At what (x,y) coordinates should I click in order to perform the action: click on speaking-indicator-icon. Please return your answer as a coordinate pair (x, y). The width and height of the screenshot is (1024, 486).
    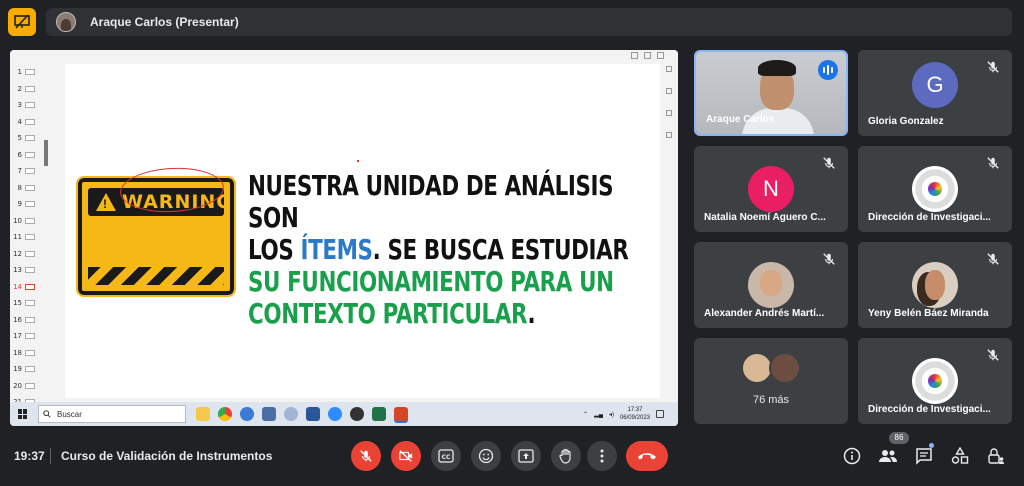
    Looking at the image, I should click on (828, 70).